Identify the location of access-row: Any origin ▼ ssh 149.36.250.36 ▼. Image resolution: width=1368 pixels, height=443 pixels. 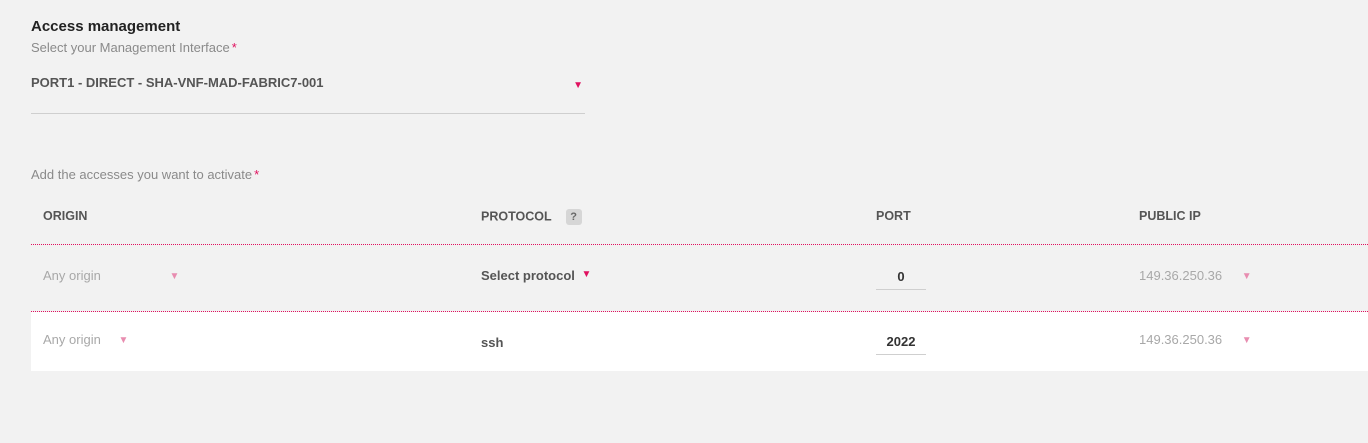
(699, 341).